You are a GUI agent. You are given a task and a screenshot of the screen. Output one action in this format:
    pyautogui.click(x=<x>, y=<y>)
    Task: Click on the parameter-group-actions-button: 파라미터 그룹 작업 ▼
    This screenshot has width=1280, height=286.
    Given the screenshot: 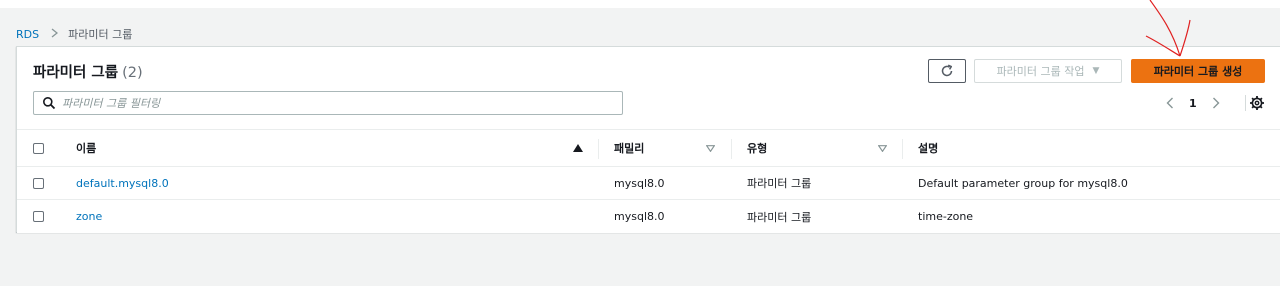 What is the action you would take?
    pyautogui.click(x=1048, y=71)
    